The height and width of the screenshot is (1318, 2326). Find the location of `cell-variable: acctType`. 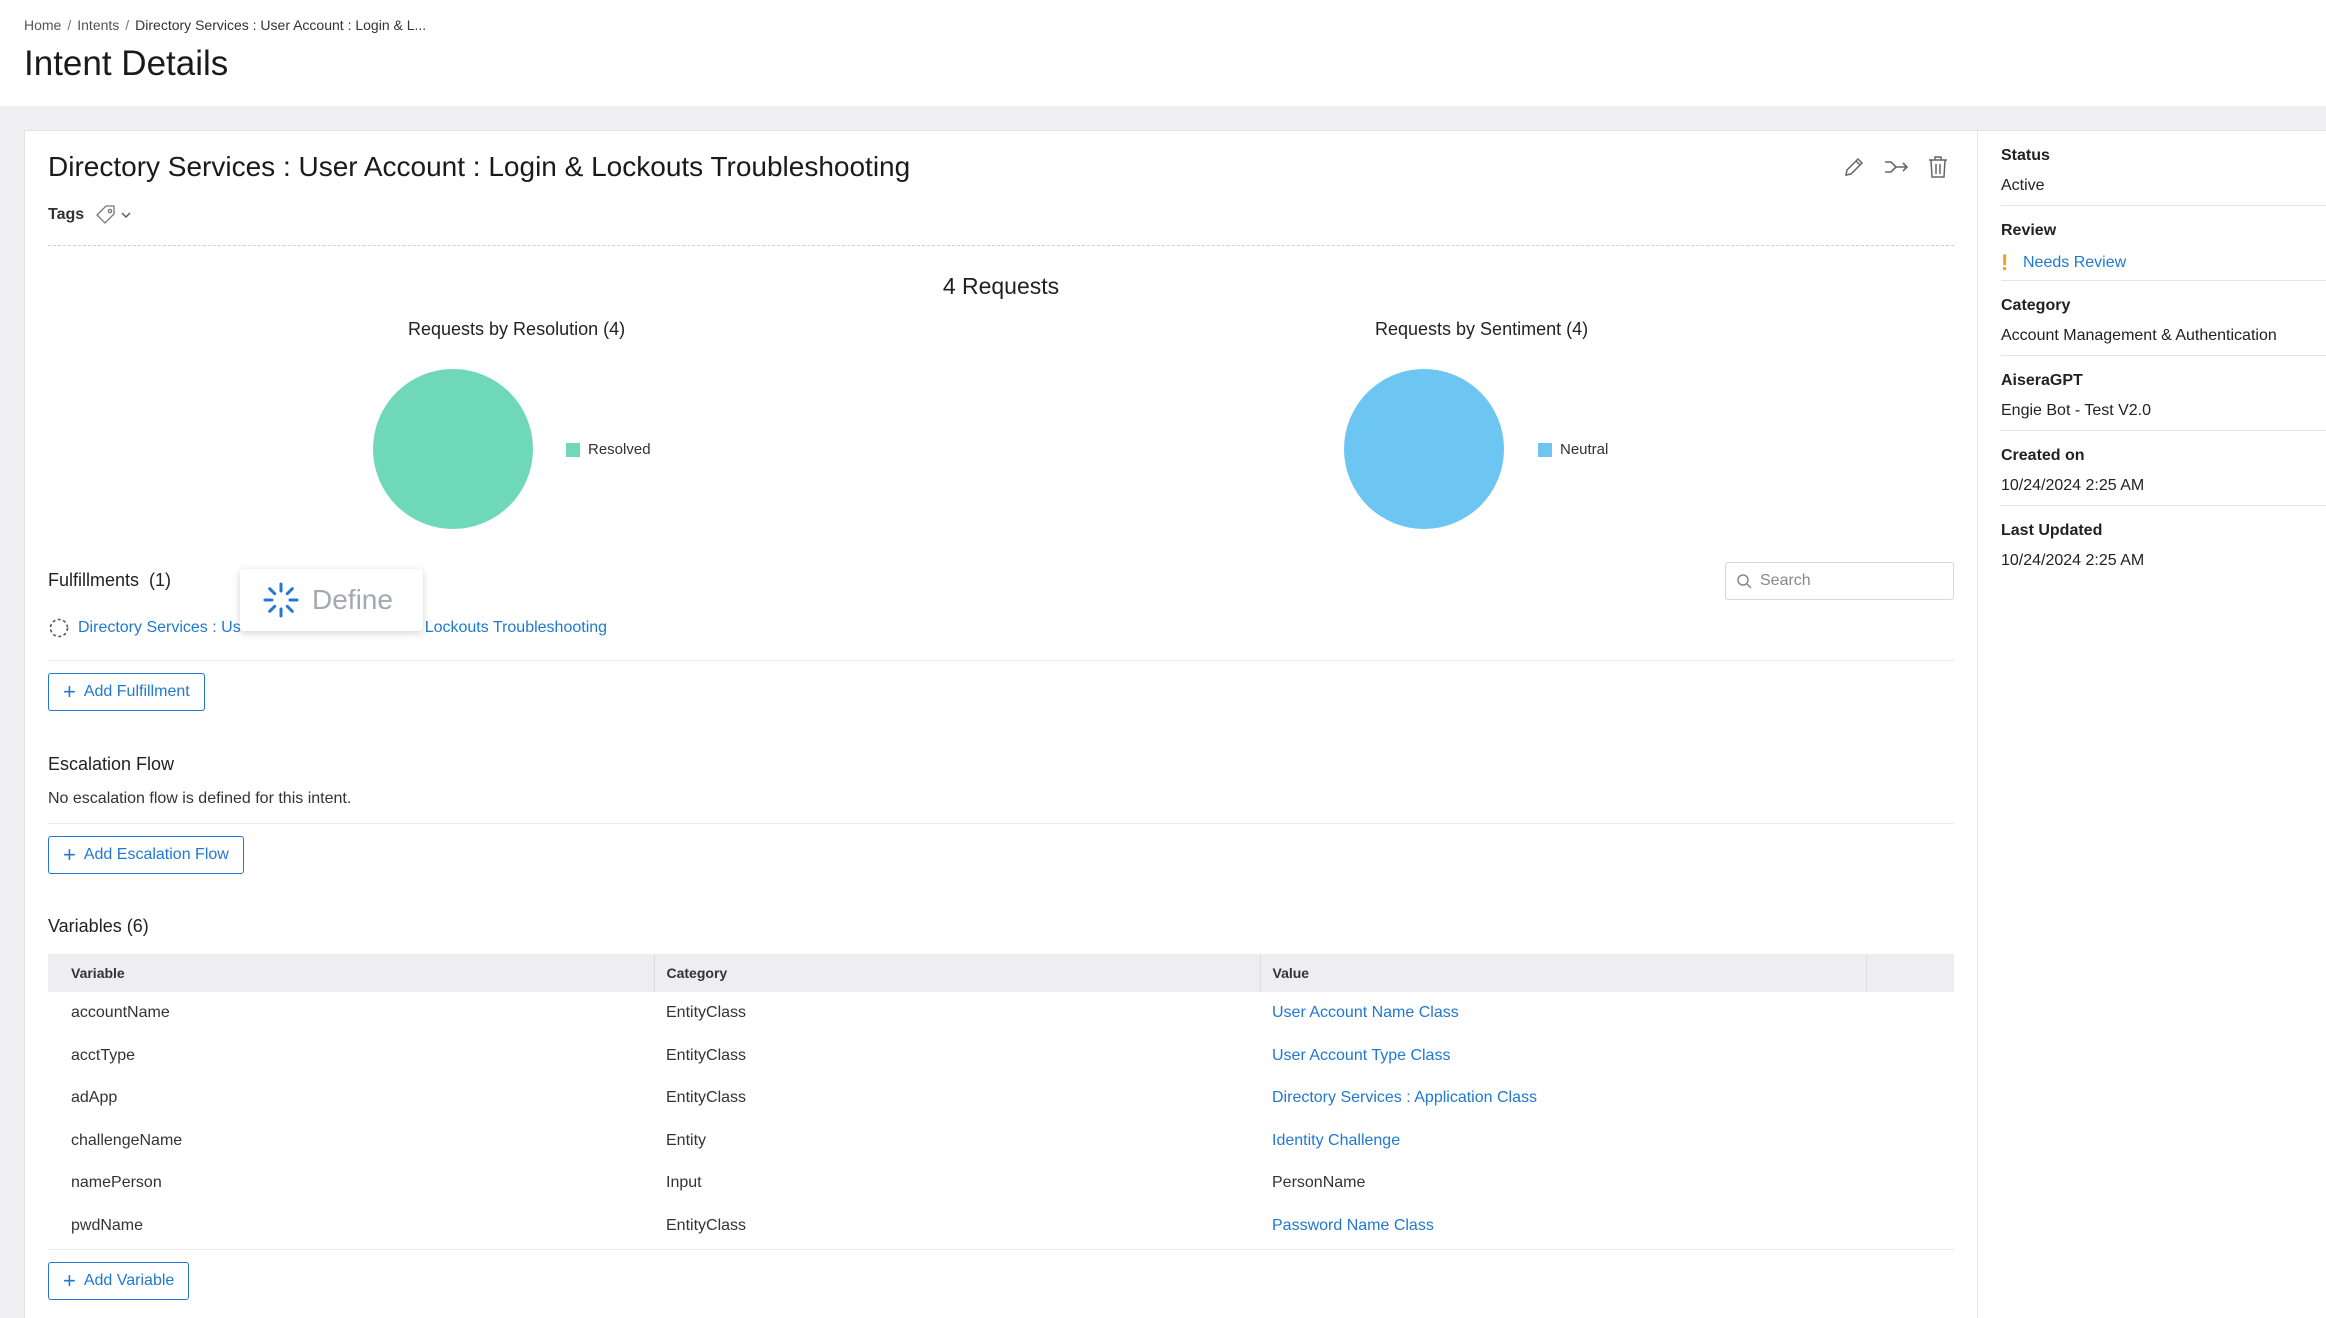

cell-variable: acctType is located at coordinates (103, 1055).